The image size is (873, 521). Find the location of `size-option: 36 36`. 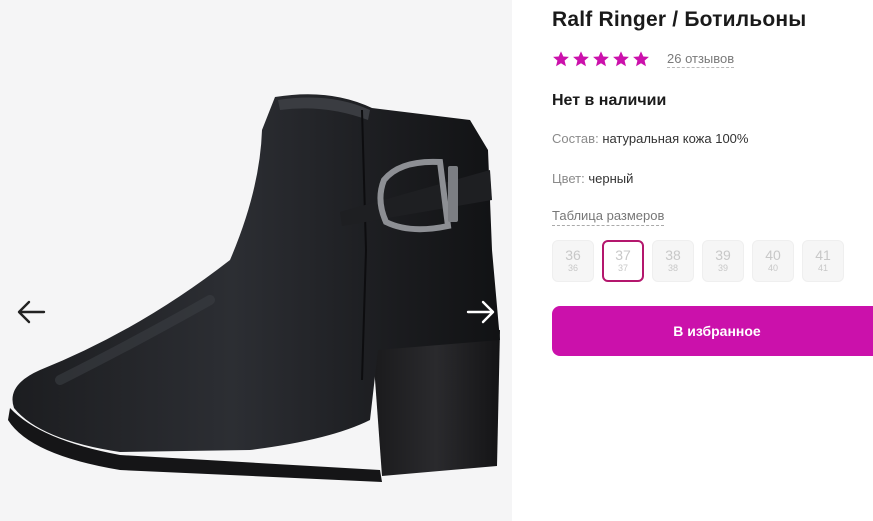

size-option: 36 36 is located at coordinates (573, 261).